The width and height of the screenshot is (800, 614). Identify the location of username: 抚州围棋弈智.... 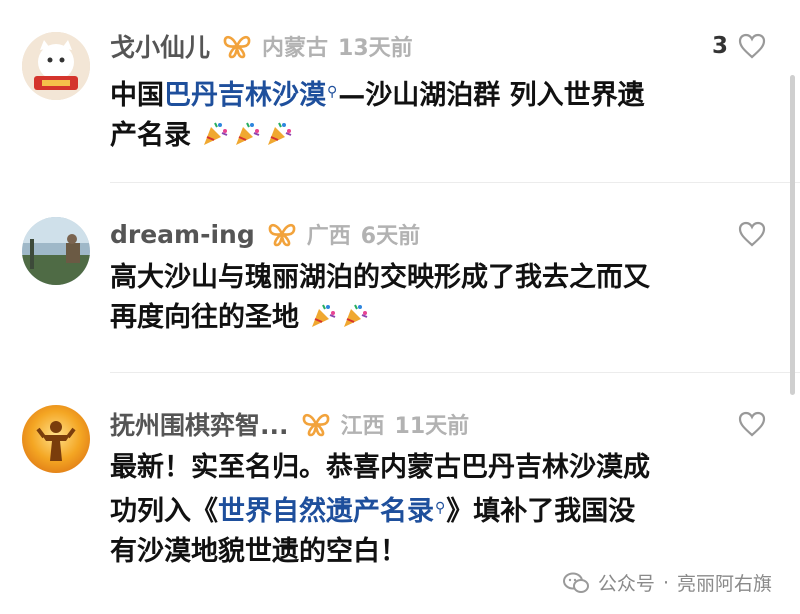
(199, 424).